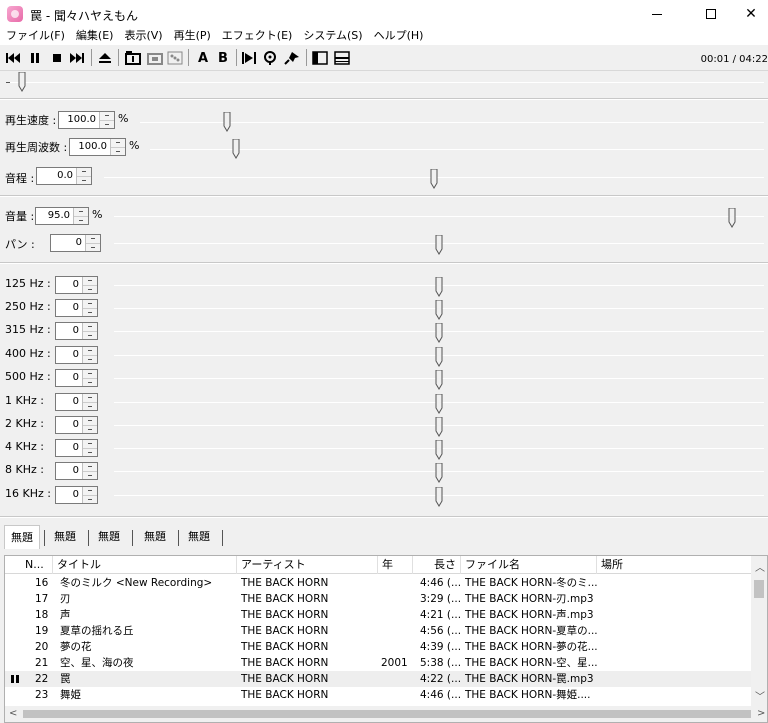 Image resolution: width=768 pixels, height=723 pixels. What do you see at coordinates (307, 565) in the screenshot?
I see `column-header: アーティスト` at bounding box center [307, 565].